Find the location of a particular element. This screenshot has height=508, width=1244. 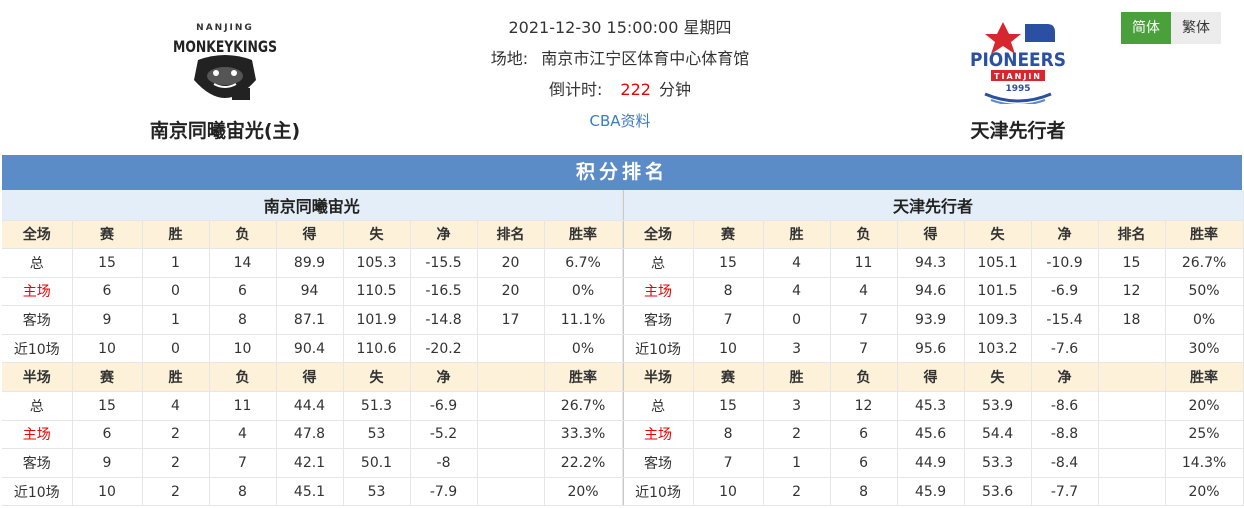

table-cell: 1 is located at coordinates (176, 320).